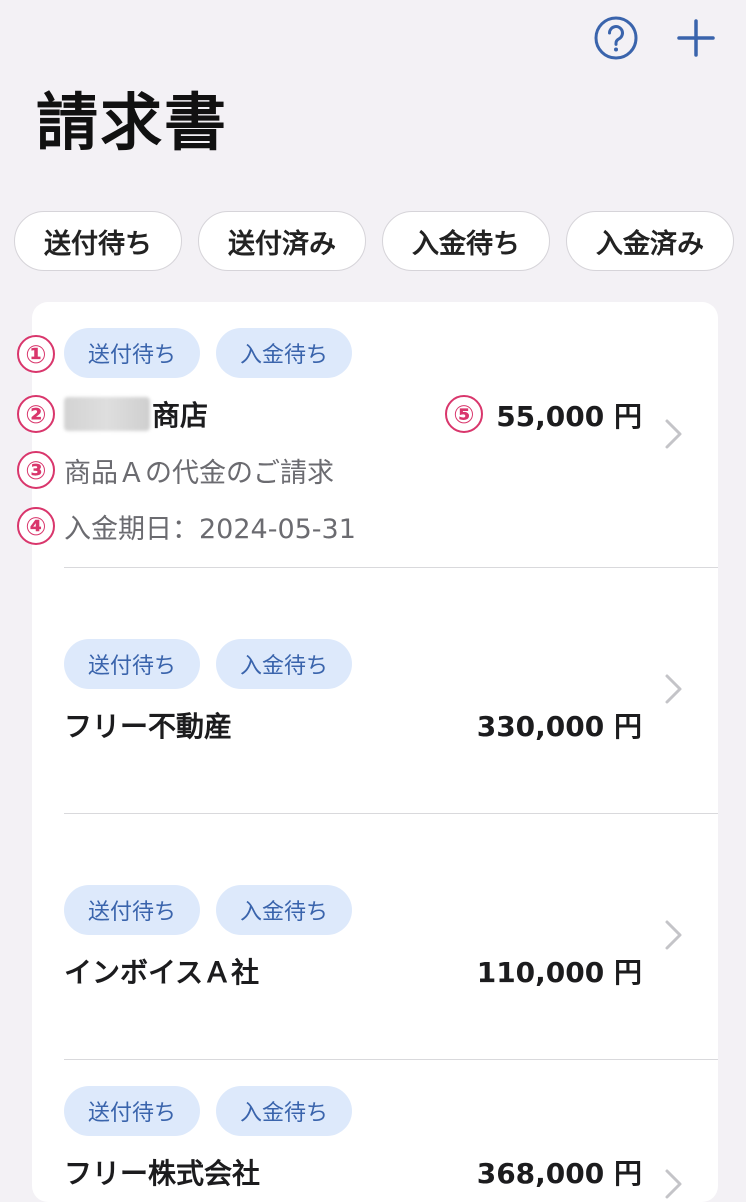 Image resolution: width=746 pixels, height=1202 pixels. What do you see at coordinates (180, 415) in the screenshot?
I see `client-name-text: 商店` at bounding box center [180, 415].